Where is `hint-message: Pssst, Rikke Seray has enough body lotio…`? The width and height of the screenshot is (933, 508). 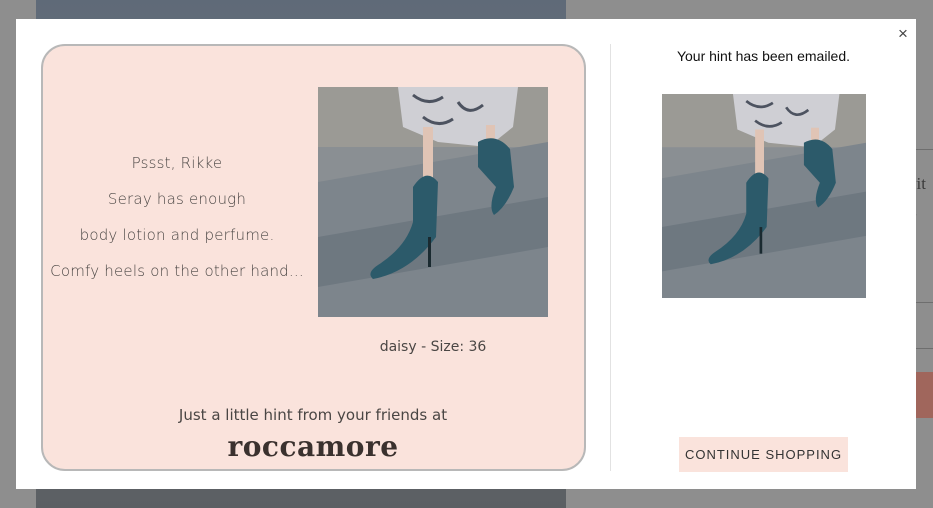
hint-message: Pssst, Rikke Seray has enough body lotio… is located at coordinates (177, 226).